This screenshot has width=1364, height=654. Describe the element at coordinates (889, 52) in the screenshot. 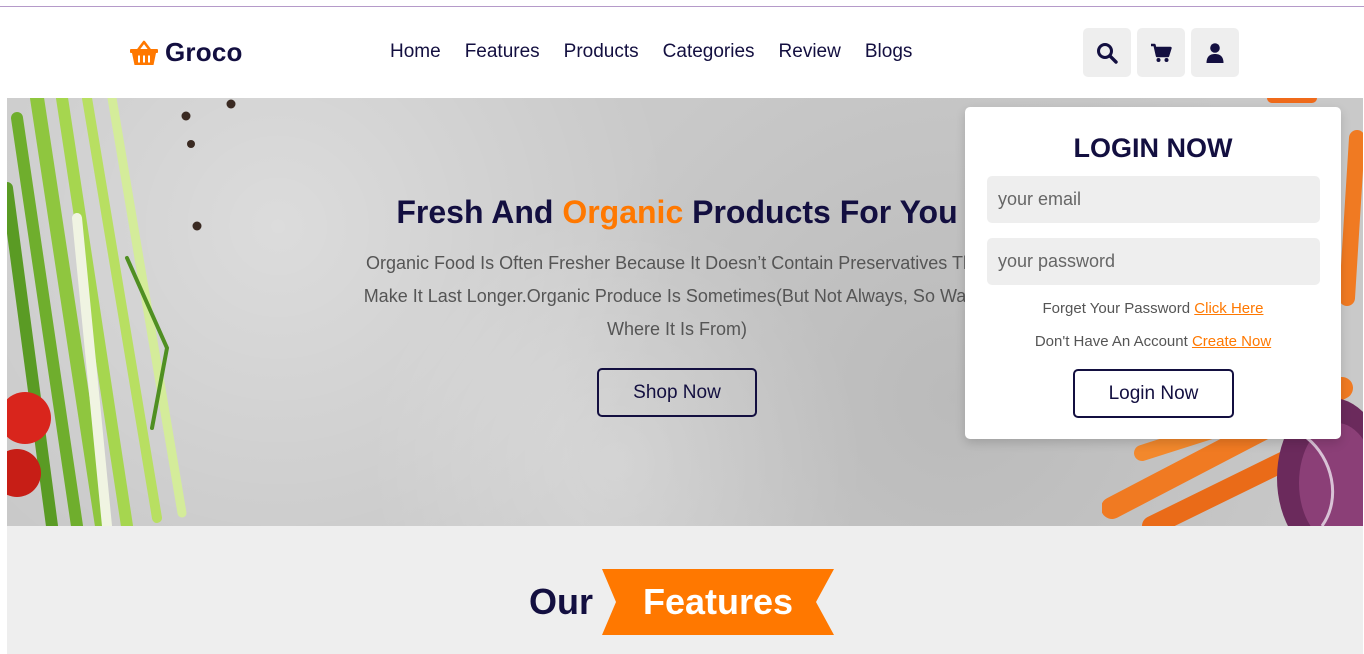

I see `nav-link-blogs: Blogs` at that location.